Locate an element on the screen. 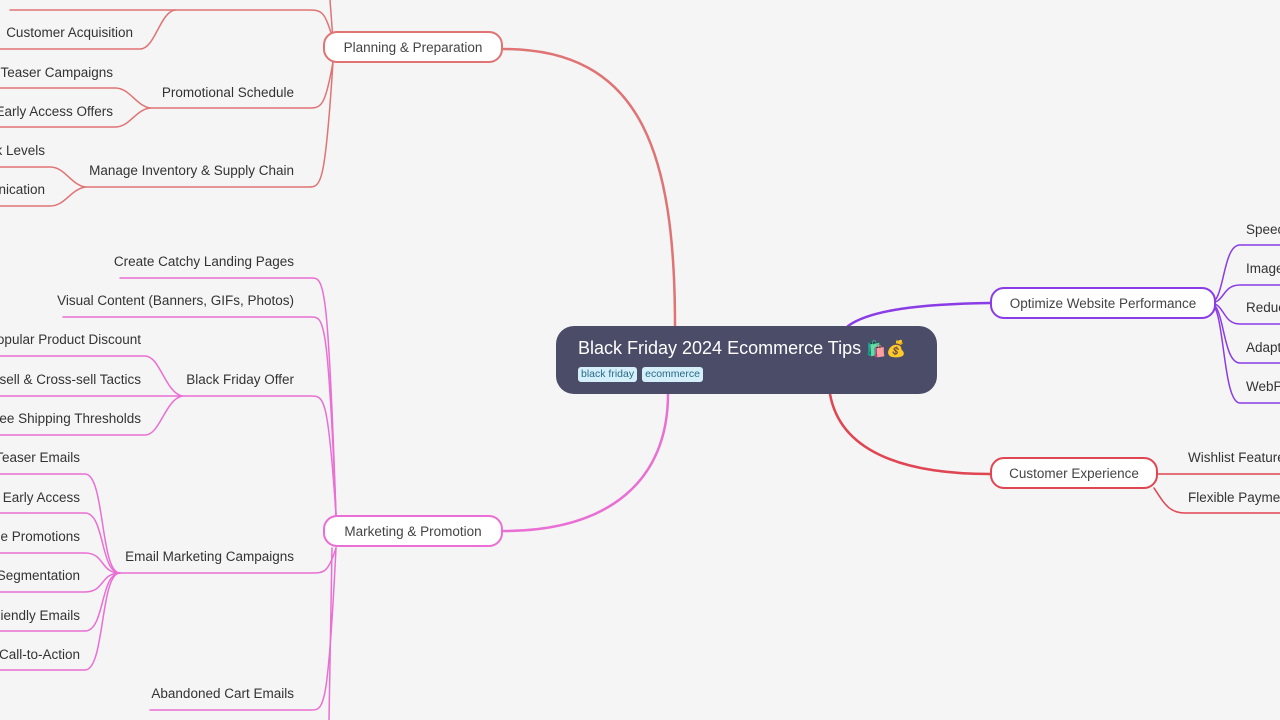 The height and width of the screenshot is (720, 1280). shopping-bags-moneybag-icon: 🛍️💰 is located at coordinates (886, 349).